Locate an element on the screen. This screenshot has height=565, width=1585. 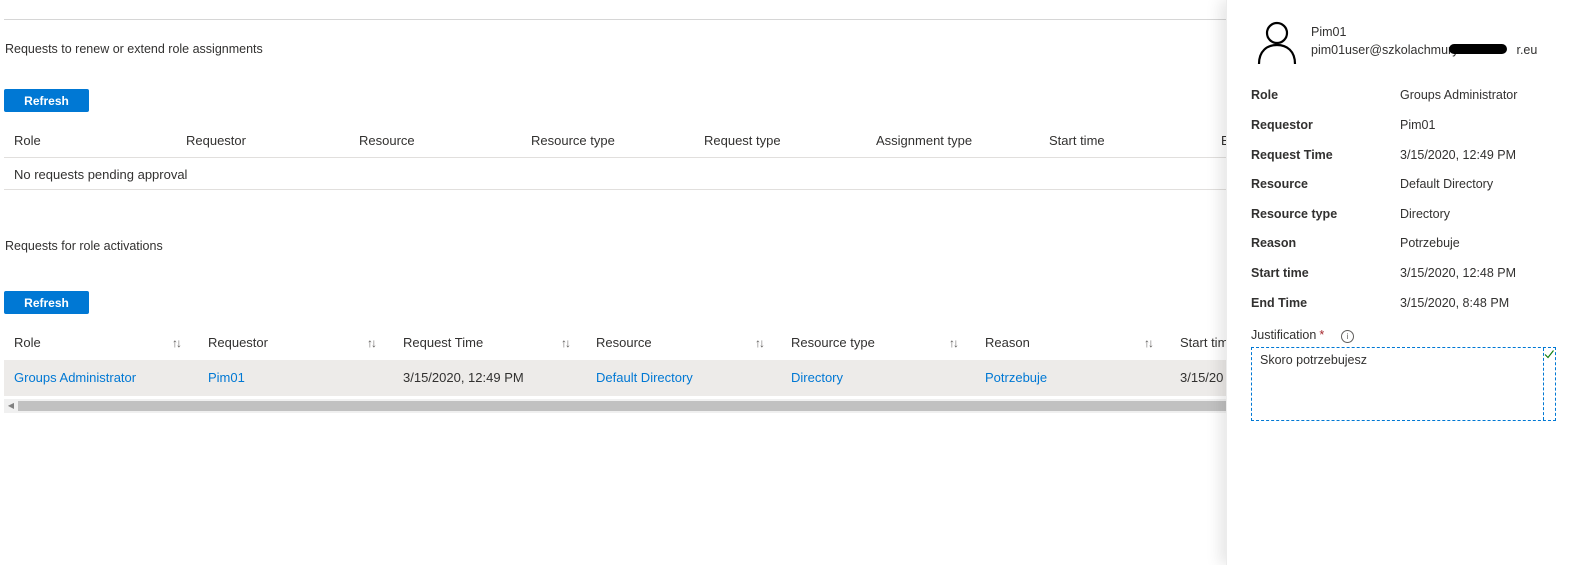
renew-col-resource-type: Resource type is located at coordinates (573, 141).